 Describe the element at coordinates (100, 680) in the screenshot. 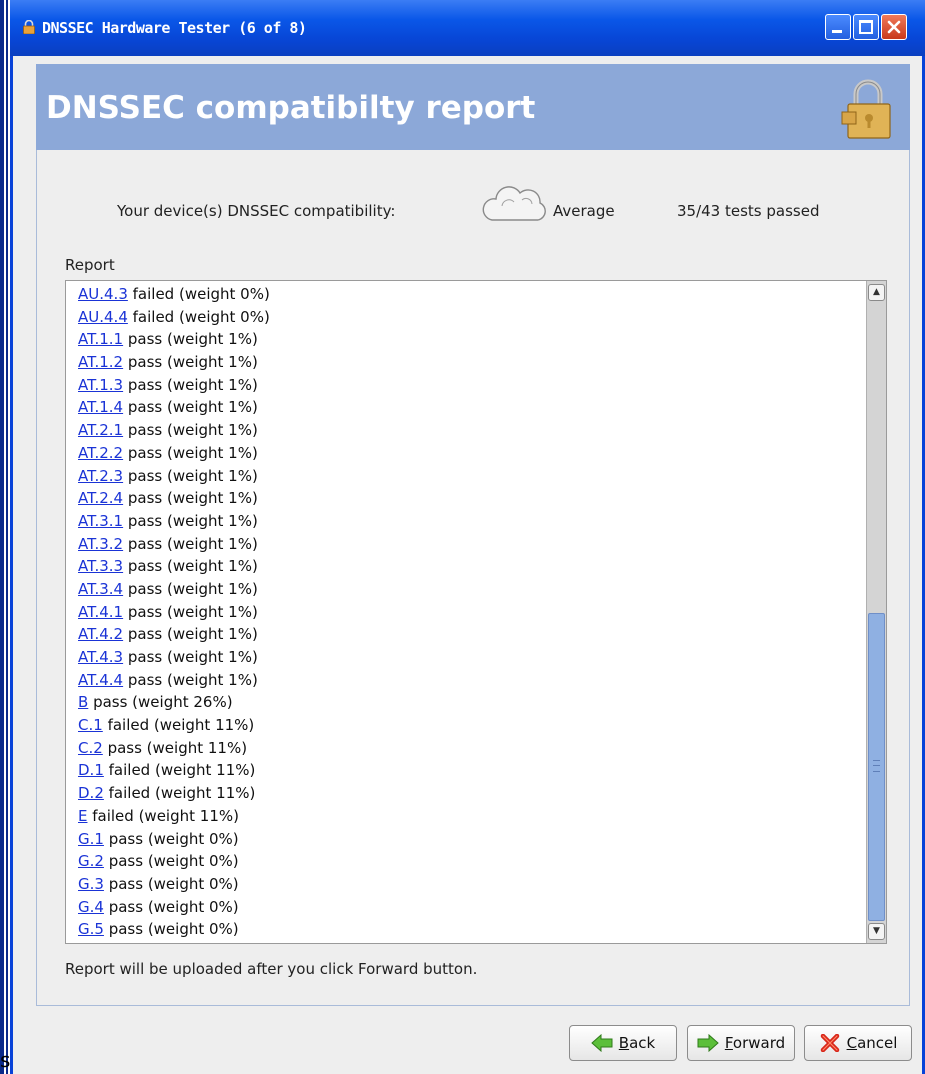

I see `test-link: AT.4.4` at that location.